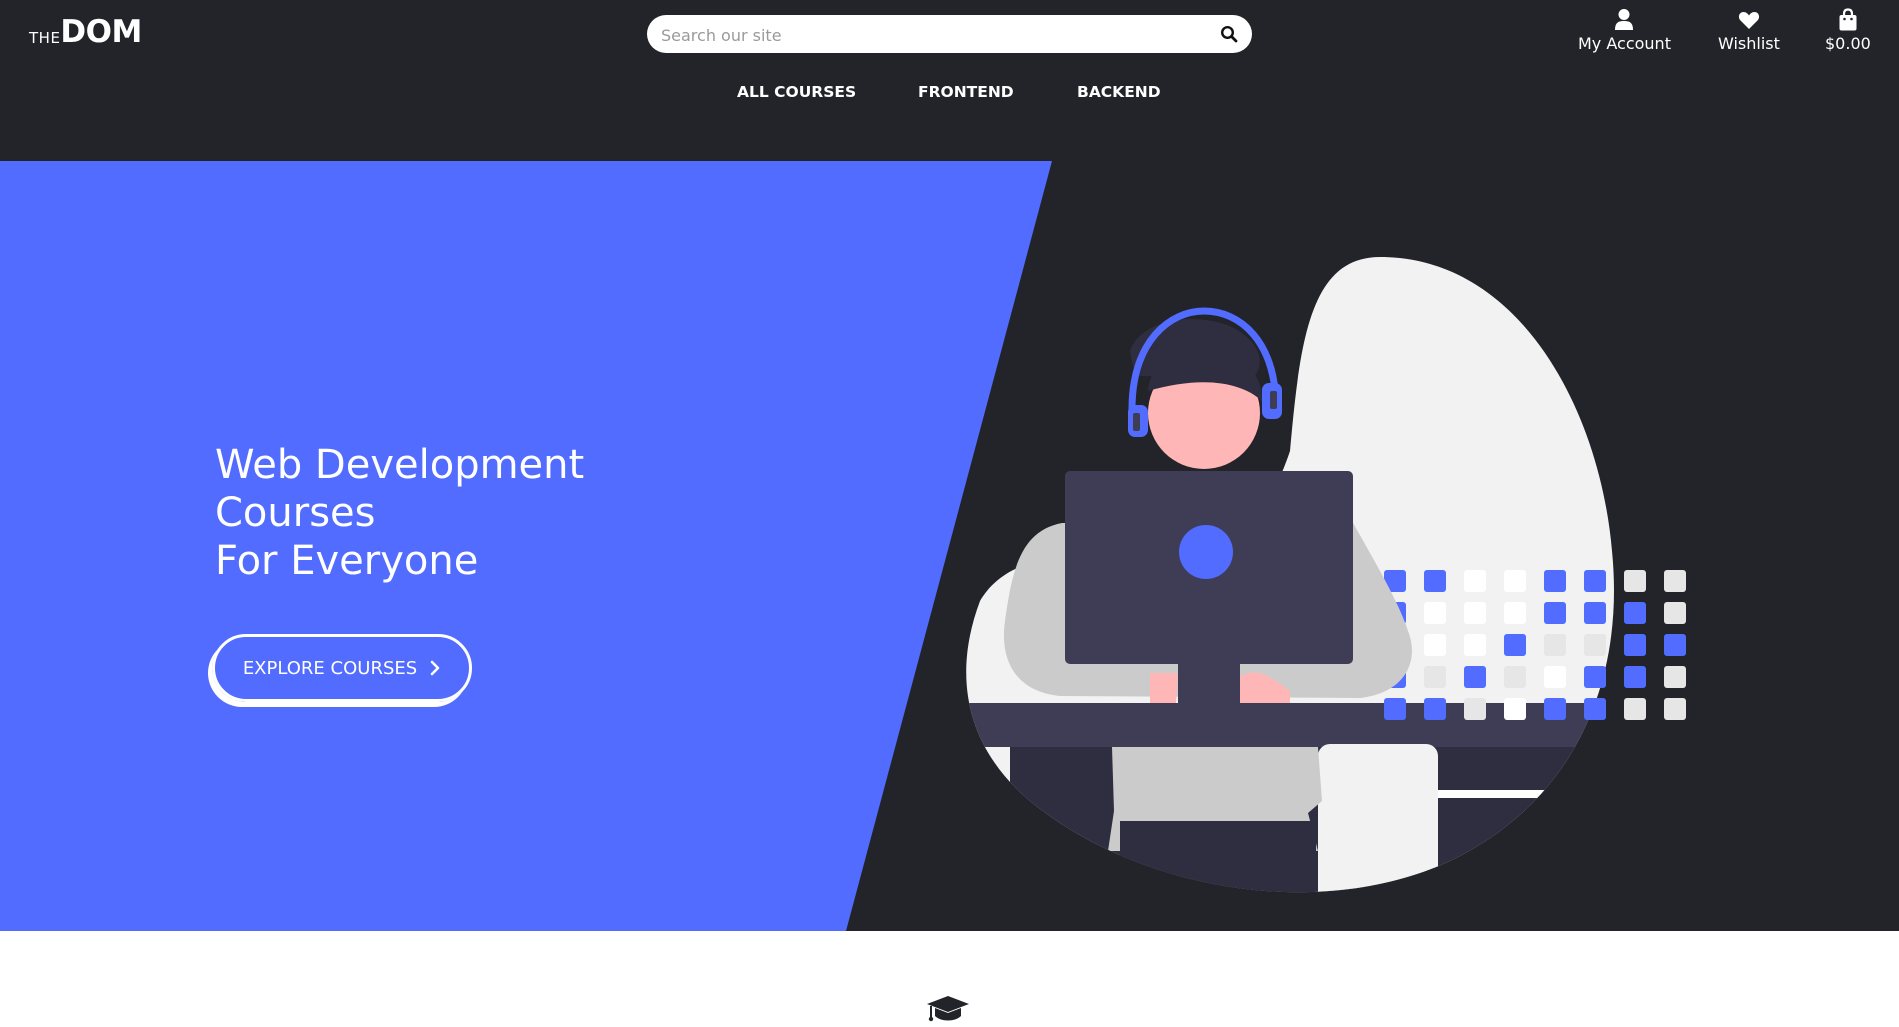 This screenshot has width=1899, height=1027. Describe the element at coordinates (347, 561) in the screenshot. I see `hero-title-line: For Everyone` at that location.